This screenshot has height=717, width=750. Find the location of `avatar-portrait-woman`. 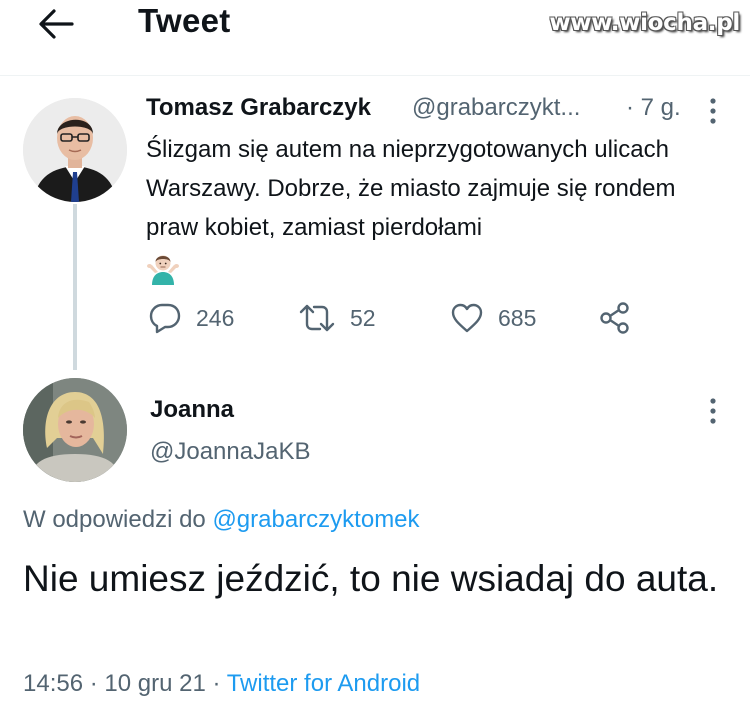

avatar-portrait-woman is located at coordinates (75, 430).